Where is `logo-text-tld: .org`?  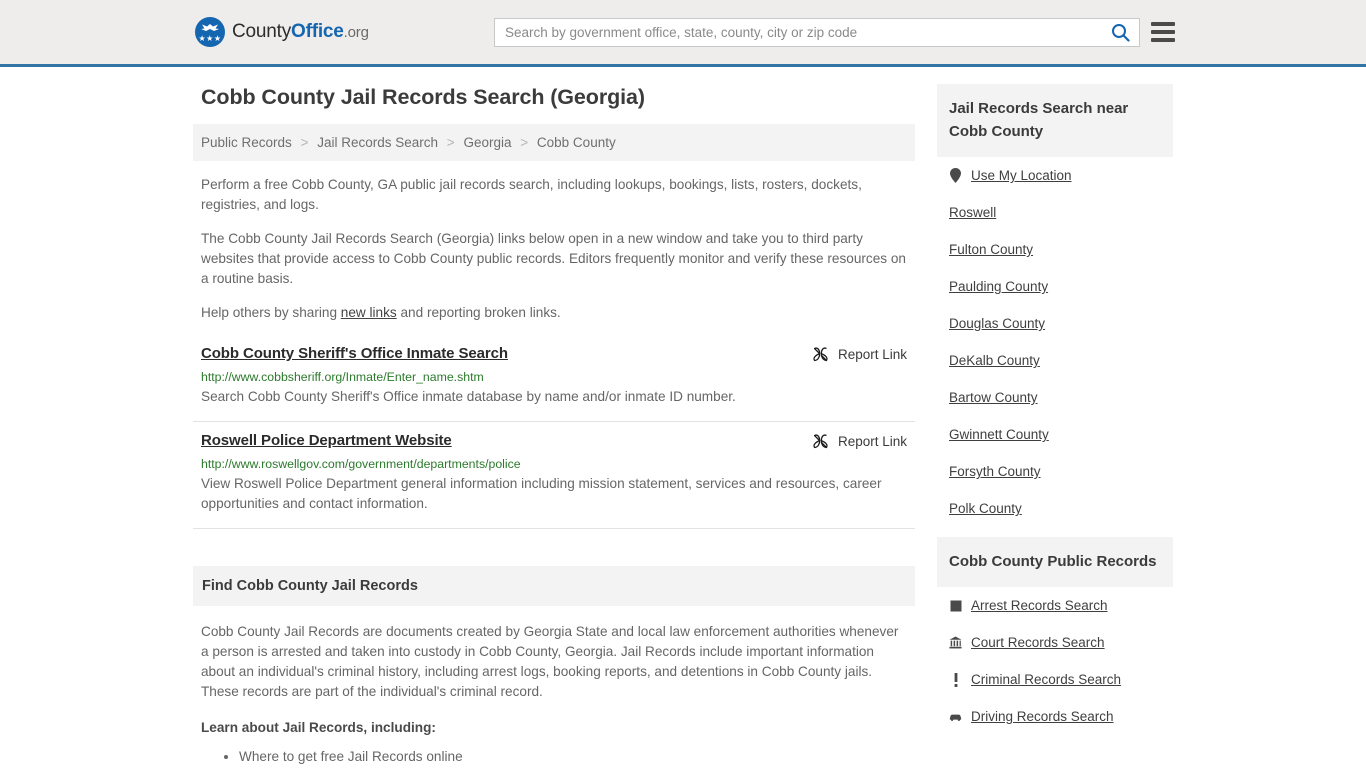
logo-text-tld: .org is located at coordinates (356, 32).